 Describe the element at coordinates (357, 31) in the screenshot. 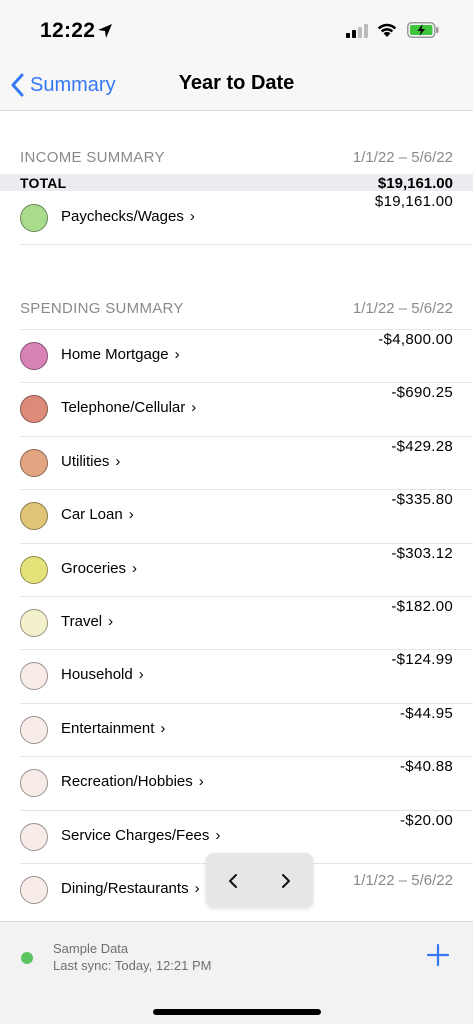

I see `cellular-signal-icon` at that location.